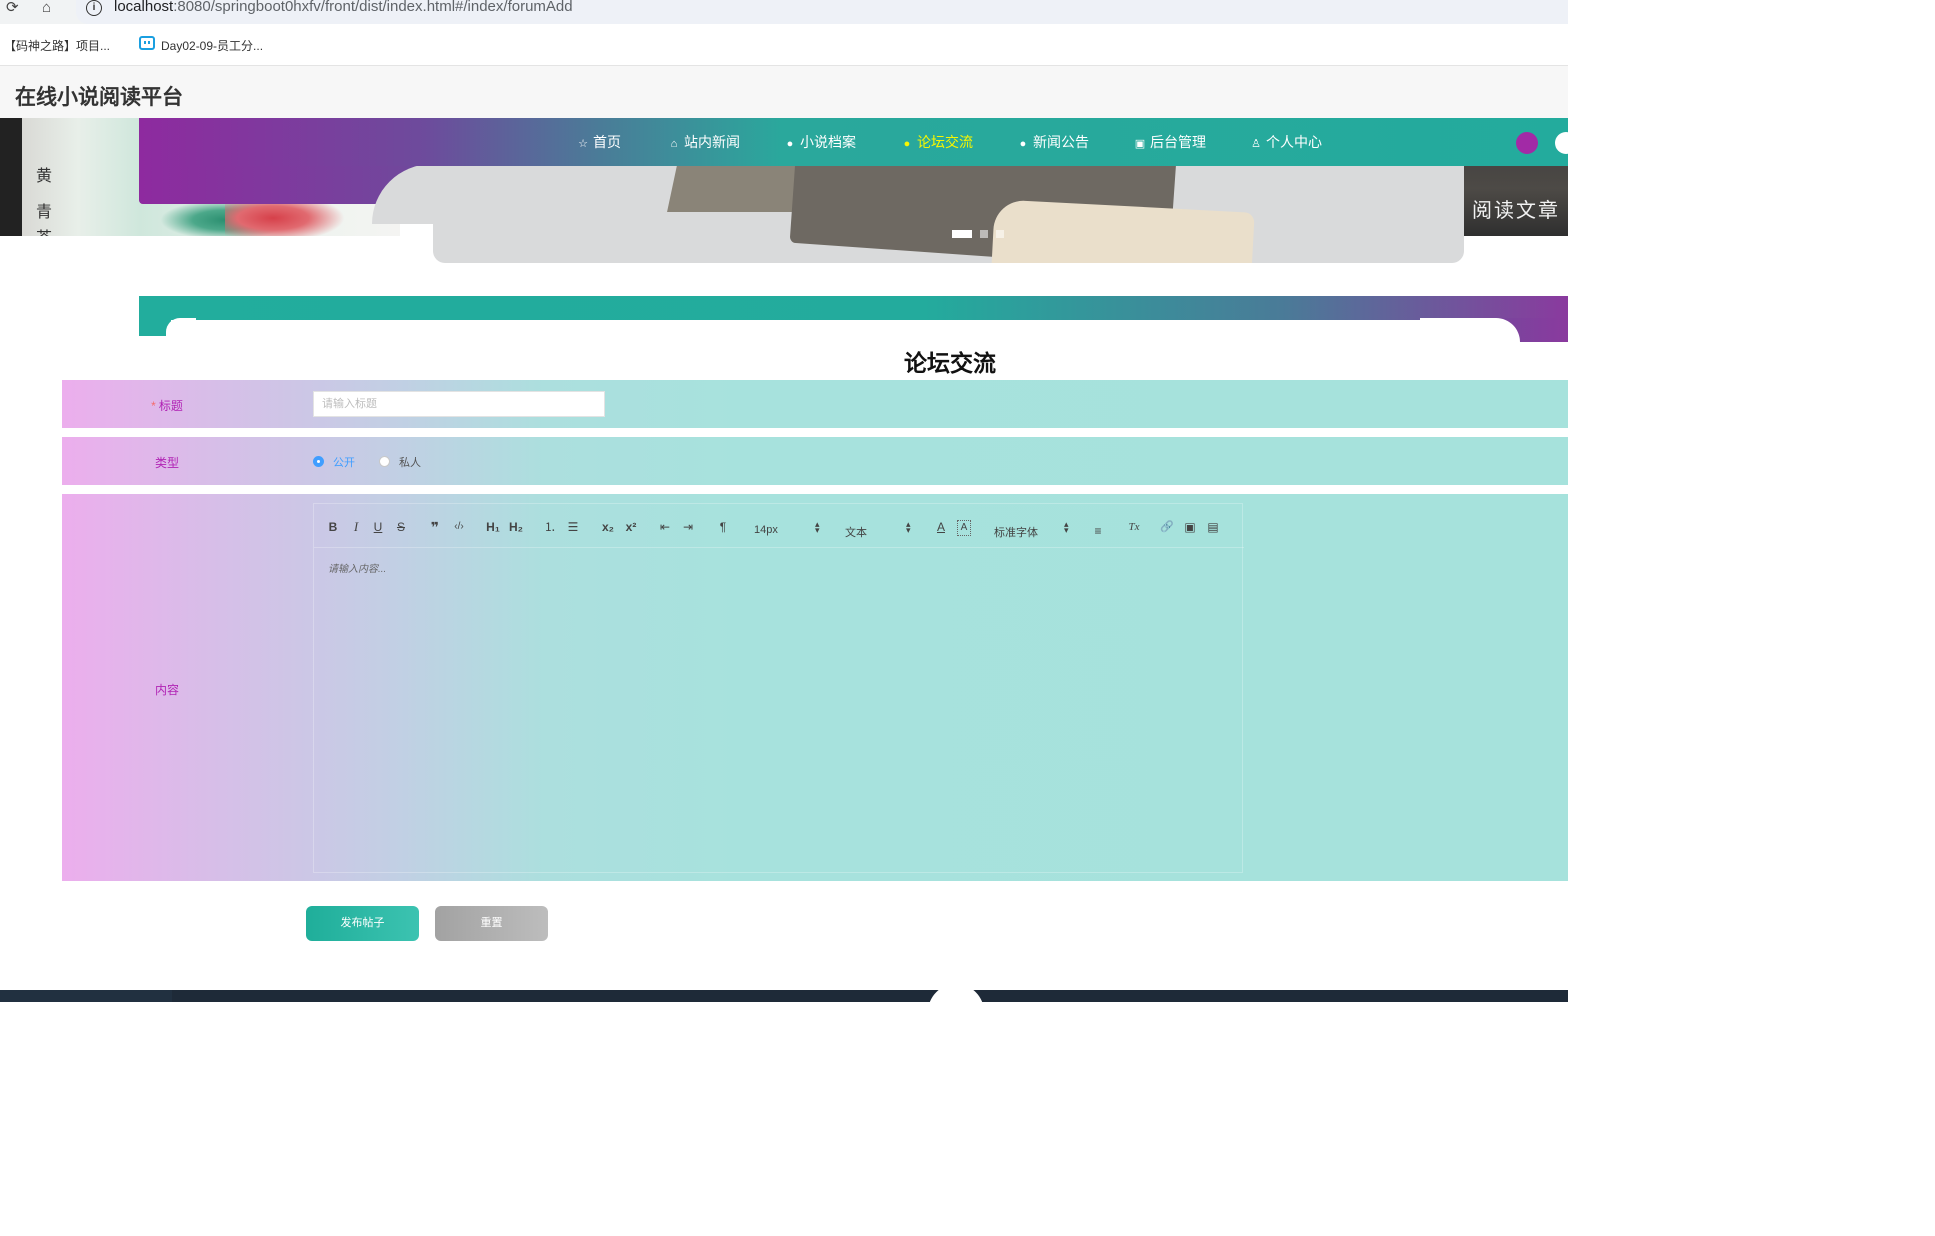 This screenshot has height=1236, width=1935. What do you see at coordinates (170, 406) in the screenshot?
I see `title-label-text: 标题` at bounding box center [170, 406].